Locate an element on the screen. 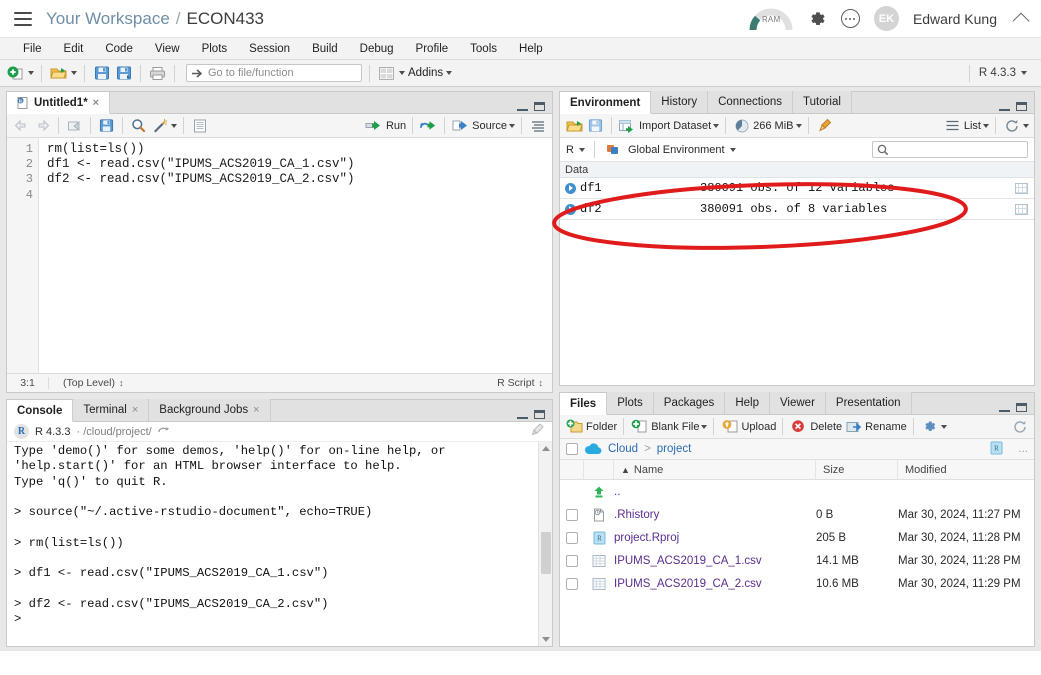 The width and height of the screenshot is (1041, 675). file-row: .Rhistory 0 B Mar 30, 2024, 11:27 PM is located at coordinates (797, 514).